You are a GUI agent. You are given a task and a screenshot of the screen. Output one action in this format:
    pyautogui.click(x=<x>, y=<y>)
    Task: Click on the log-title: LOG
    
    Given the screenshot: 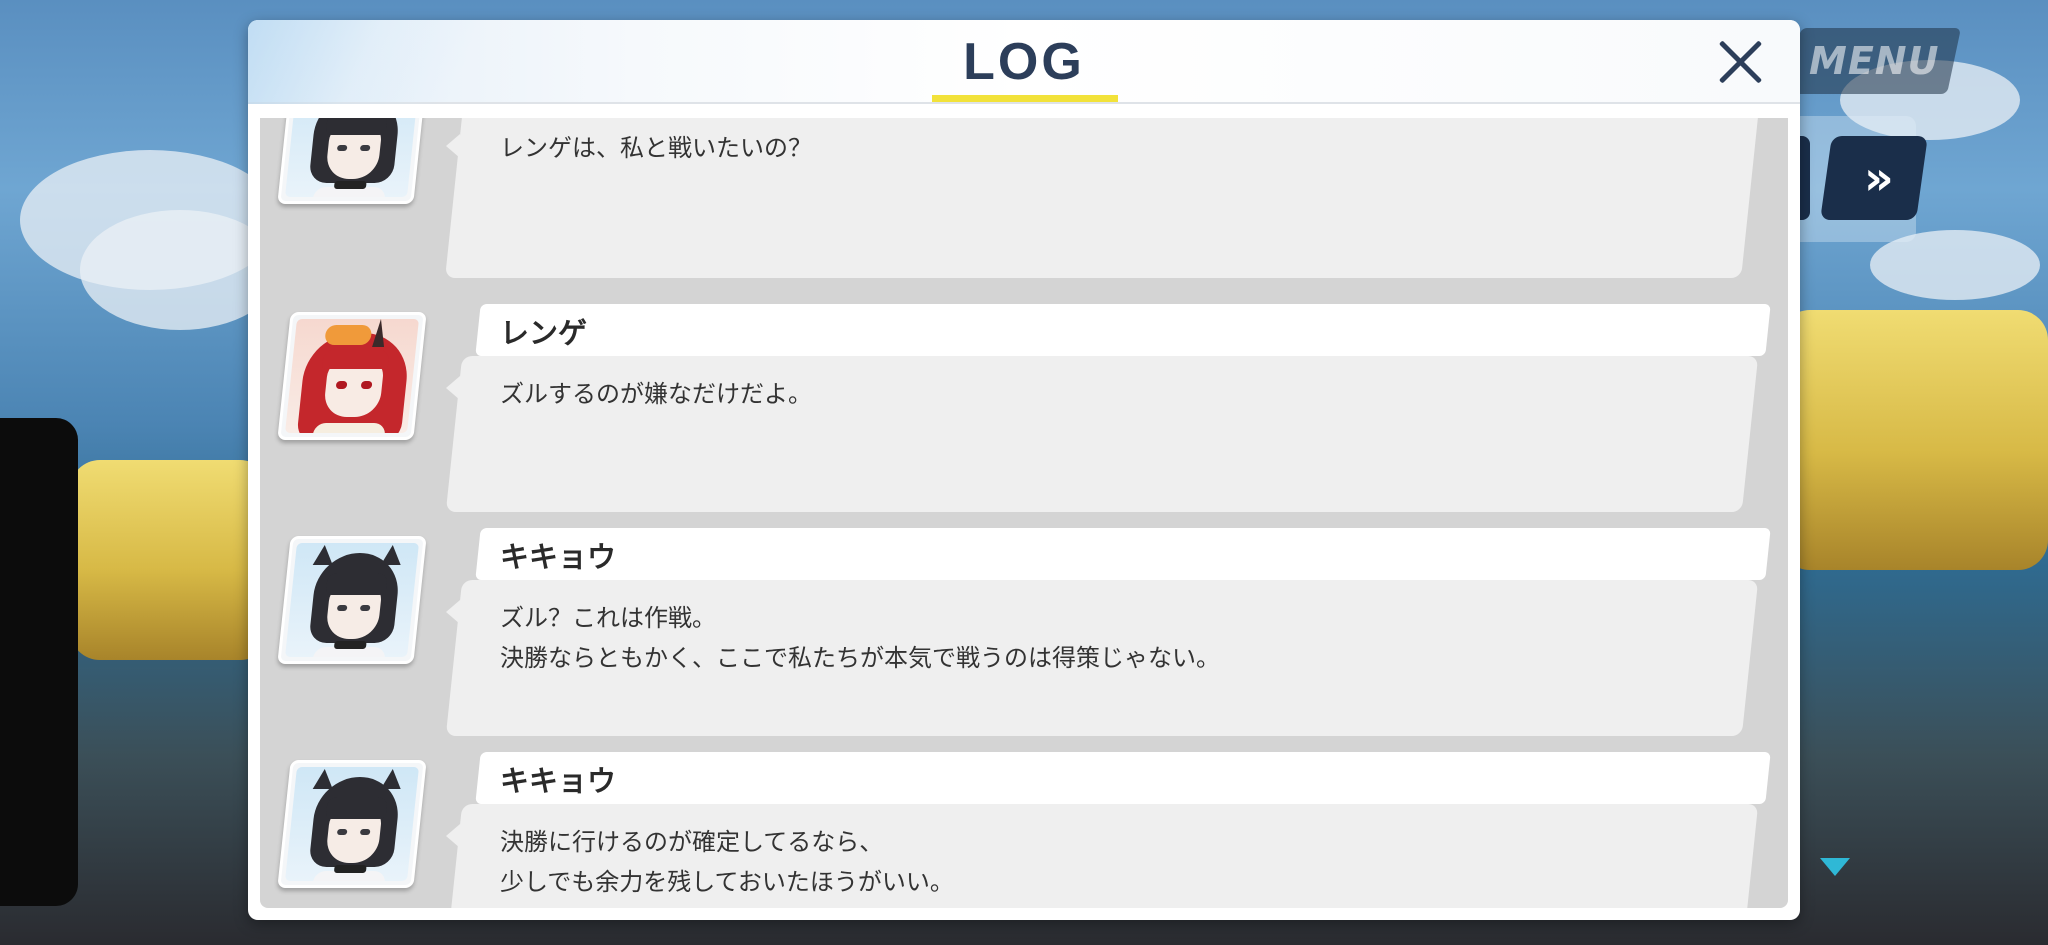 What is the action you would take?
    pyautogui.click(x=1024, y=62)
    